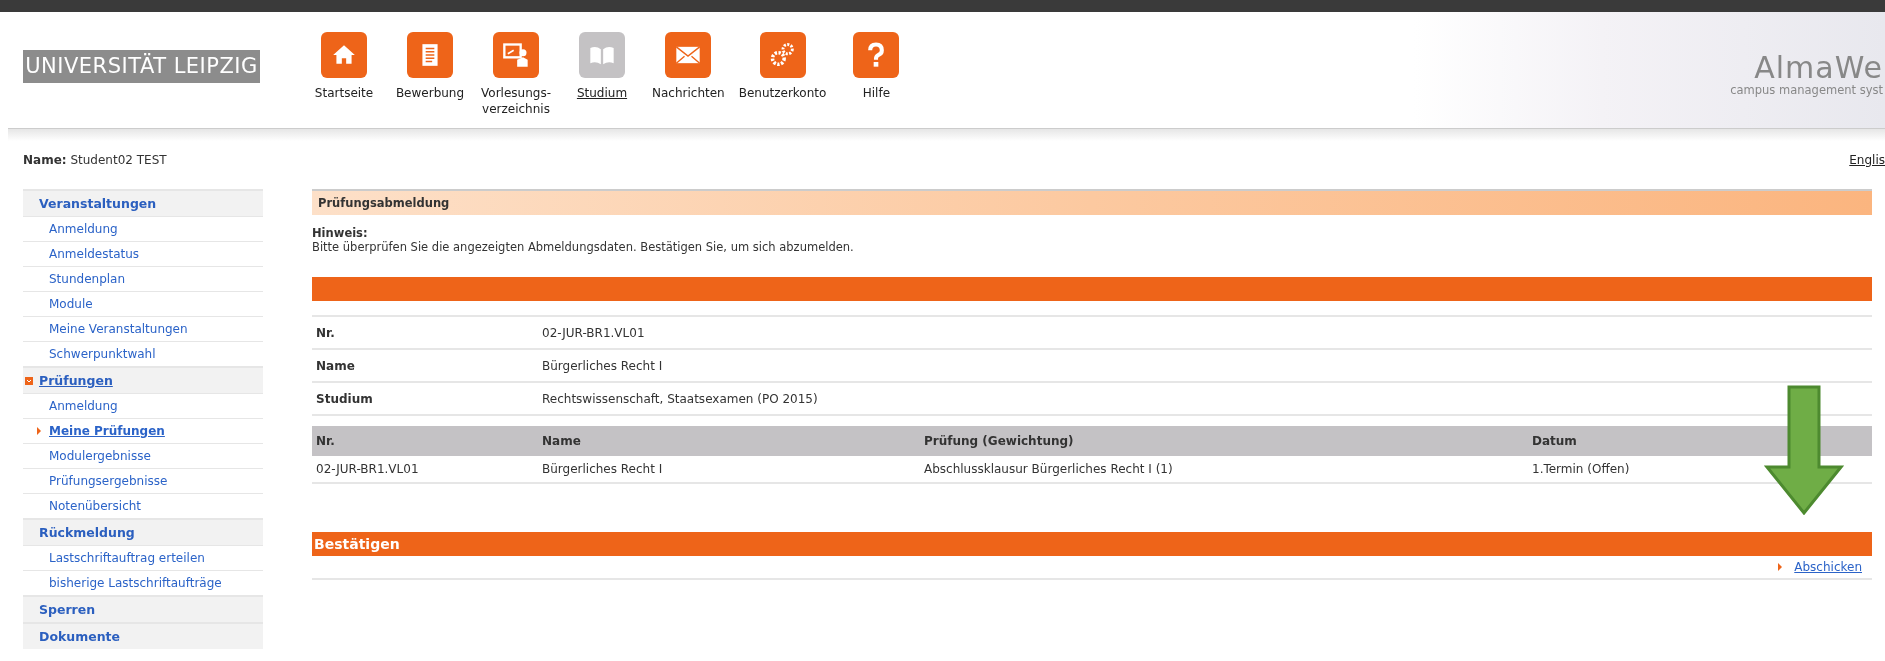 The width and height of the screenshot is (1885, 661). I want to click on column-header: Name, so click(729, 441).